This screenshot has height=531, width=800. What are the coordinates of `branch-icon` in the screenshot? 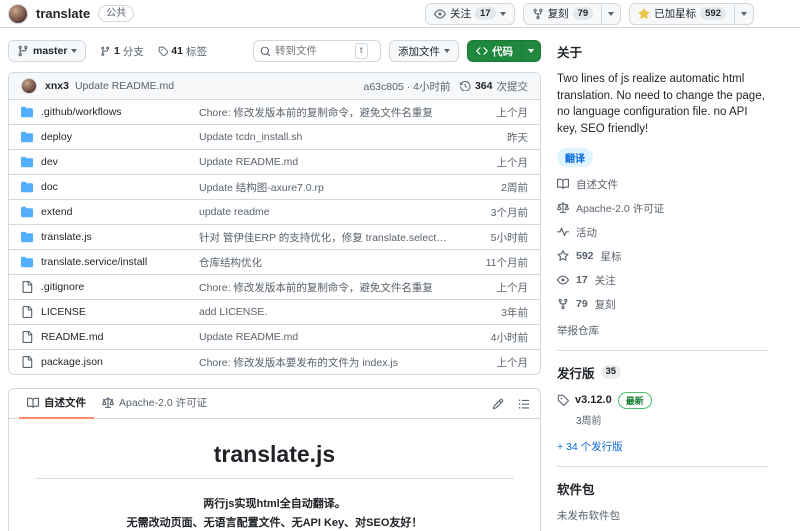 It's located at (105, 51).